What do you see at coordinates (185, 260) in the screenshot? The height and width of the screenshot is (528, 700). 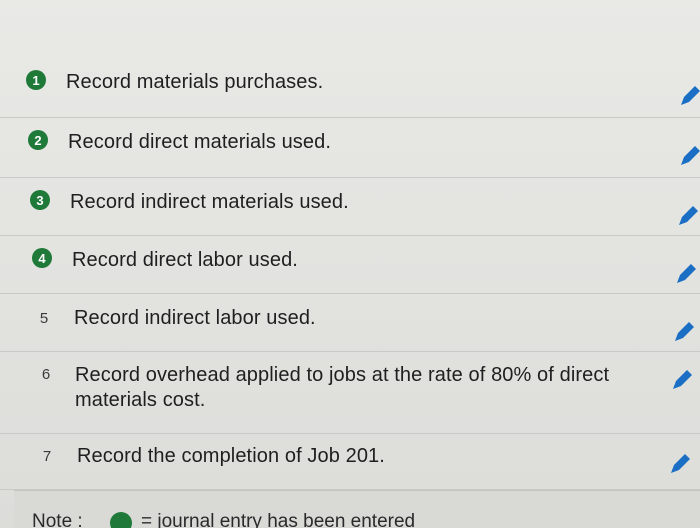 I see `transaction-description: Record direct labor used.` at bounding box center [185, 260].